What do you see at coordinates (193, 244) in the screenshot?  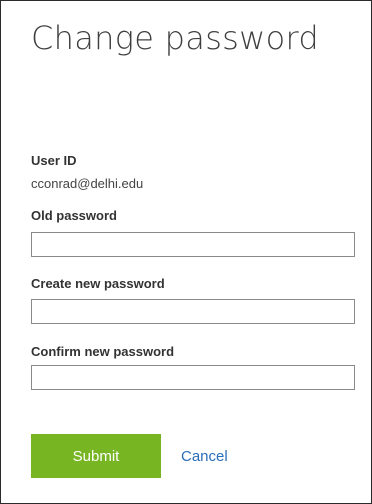 I see `old-password-input` at bounding box center [193, 244].